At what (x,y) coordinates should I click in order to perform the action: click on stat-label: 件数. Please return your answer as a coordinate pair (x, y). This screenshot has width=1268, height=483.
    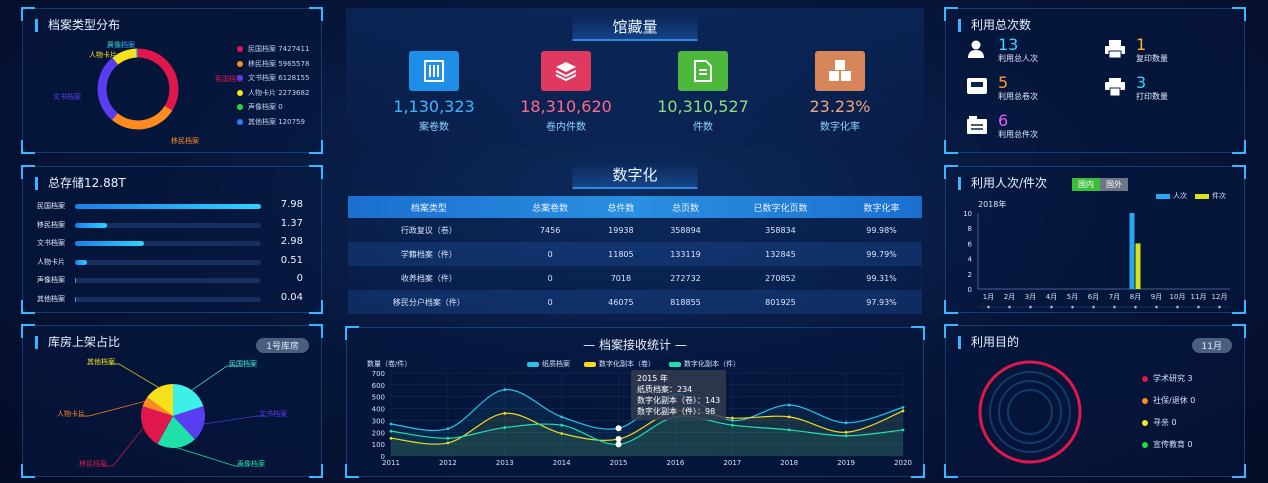
    Looking at the image, I should click on (703, 127).